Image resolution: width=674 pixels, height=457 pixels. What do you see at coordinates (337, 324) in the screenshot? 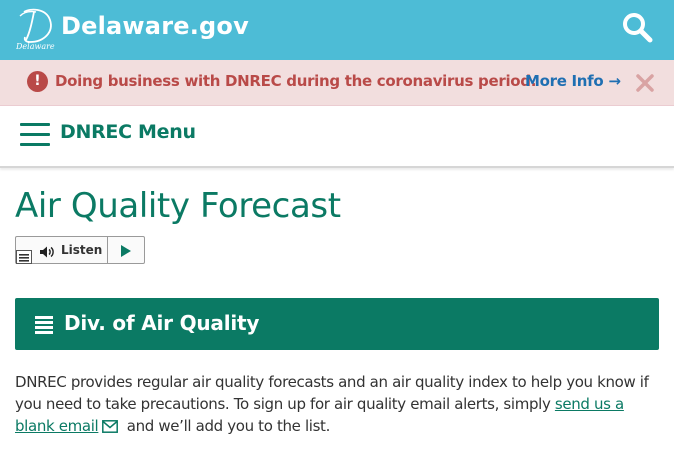
I see `div-of-air-quality-panel: Div. of Air Quality` at bounding box center [337, 324].